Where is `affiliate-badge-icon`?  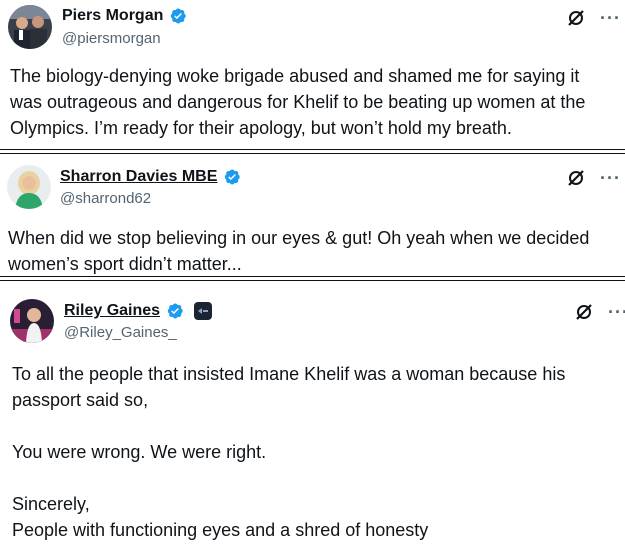
affiliate-badge-icon is located at coordinates (203, 311).